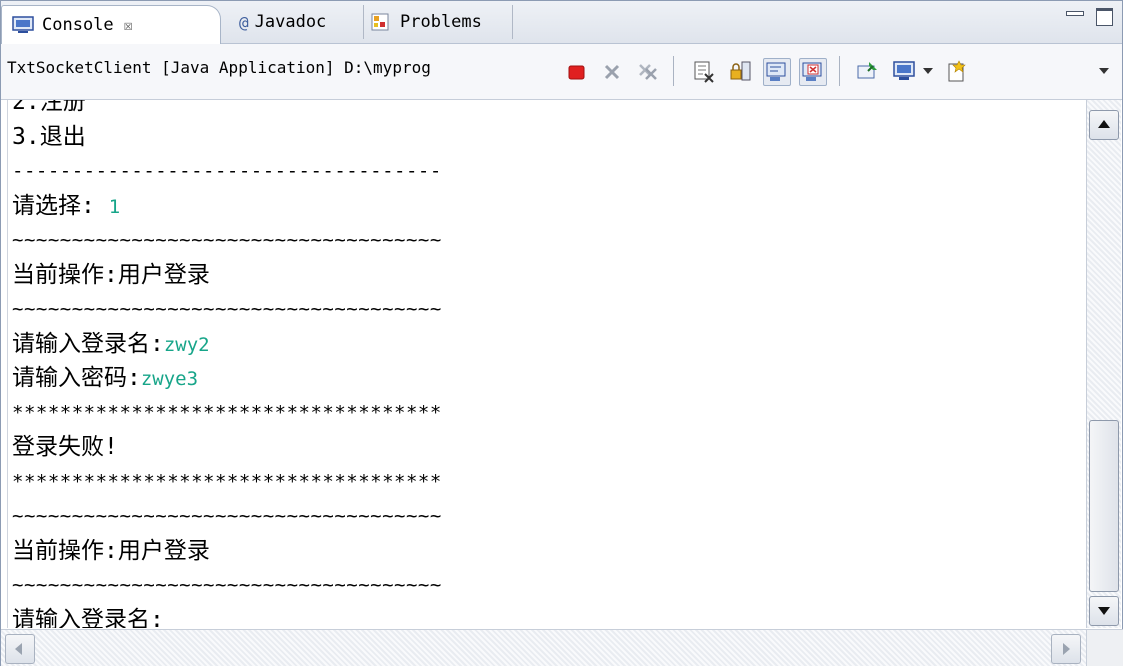 Image resolution: width=1123 pixels, height=666 pixels. Describe the element at coordinates (1104, 16) in the screenshot. I see `maximize-icon` at that location.